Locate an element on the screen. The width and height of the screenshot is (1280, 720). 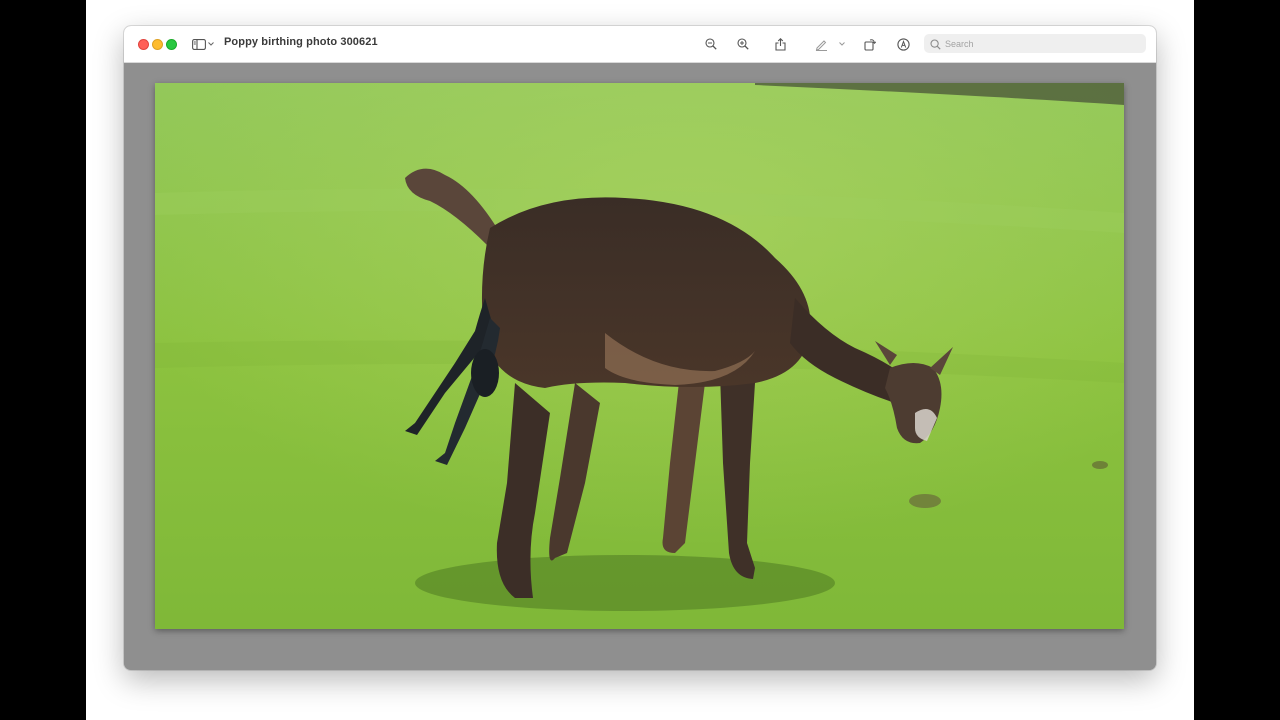
rotate-button is located at coordinates (870, 44).